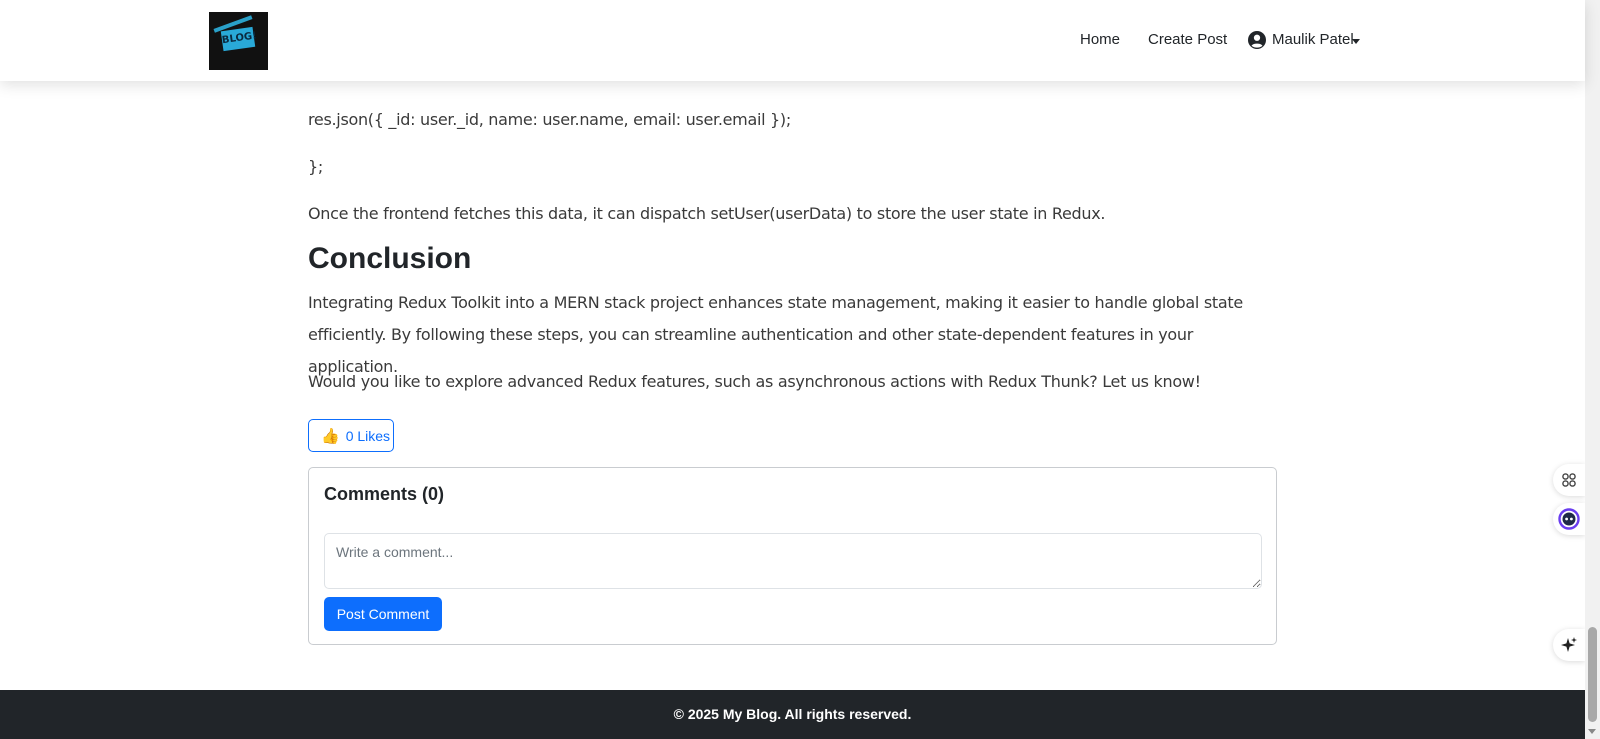 The width and height of the screenshot is (1600, 739). What do you see at coordinates (1356, 41) in the screenshot?
I see `chevron-down-icon` at bounding box center [1356, 41].